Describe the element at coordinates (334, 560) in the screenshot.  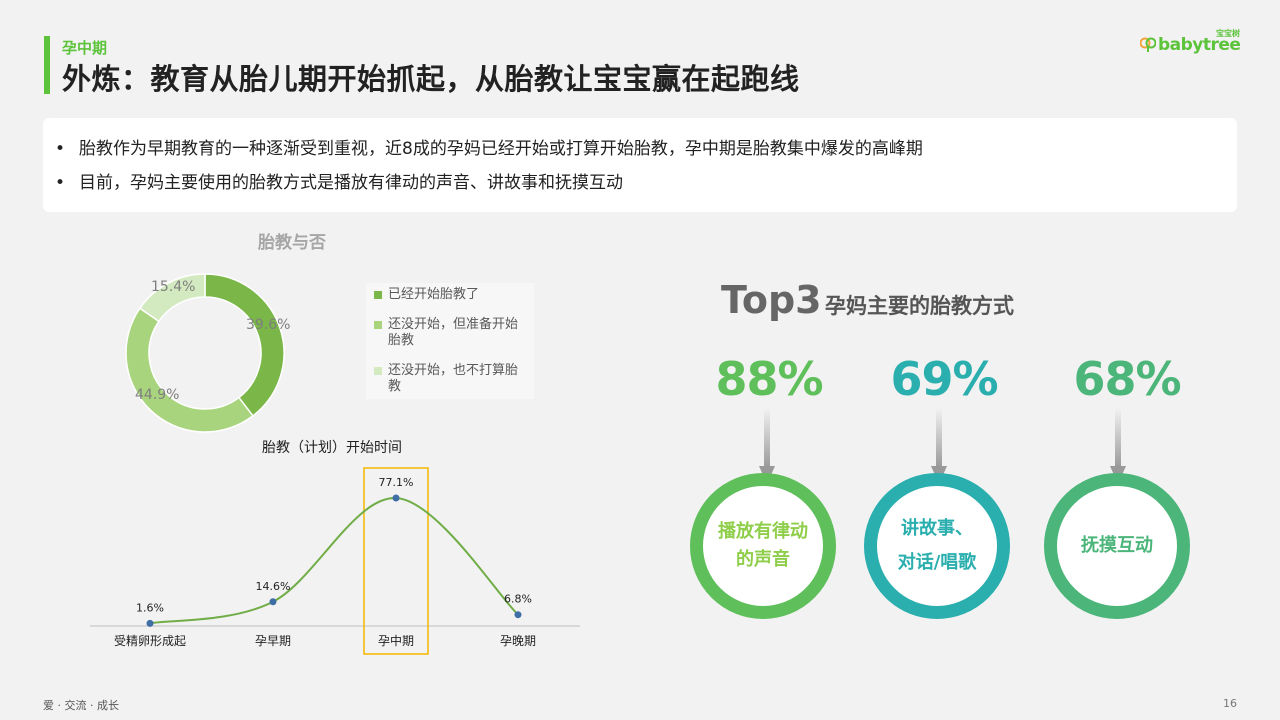
I see `line-series` at that location.